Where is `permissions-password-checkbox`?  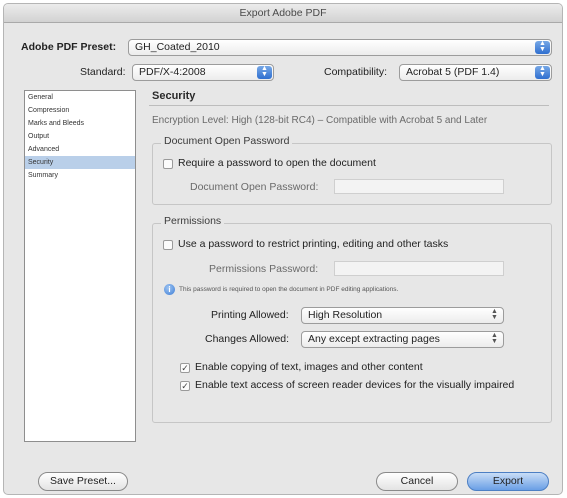
permissions-password-checkbox is located at coordinates (168, 245).